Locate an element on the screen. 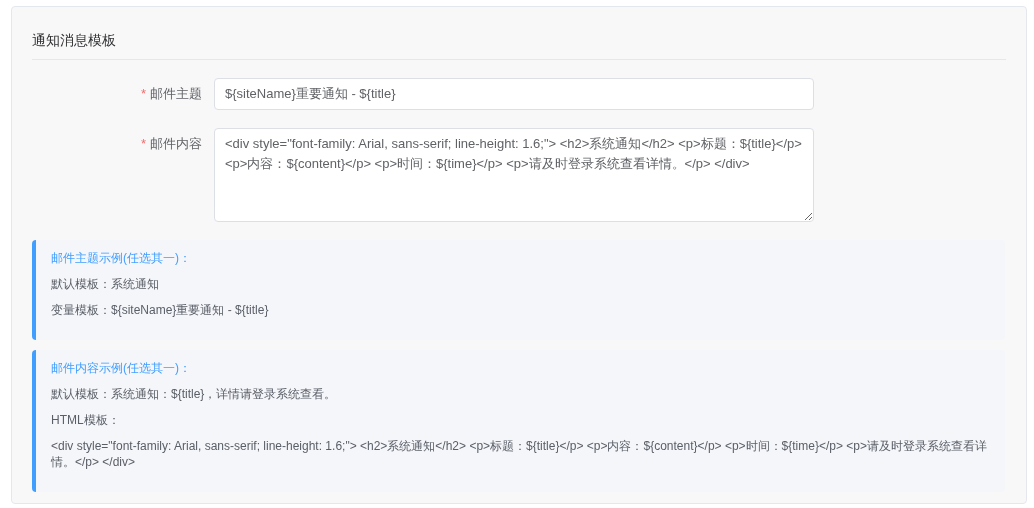 The image size is (1034, 508). textarea-field: <div style="font-family: Arial, sans-serif; line-height: 1.6;"> <h2>系统通知</h2> <p>标题：${title}</p> <p>内容：${content}</p> <p>时间：${time}</p> <p>请及时登录系统查看详情。</p> </div> is located at coordinates (514, 175).